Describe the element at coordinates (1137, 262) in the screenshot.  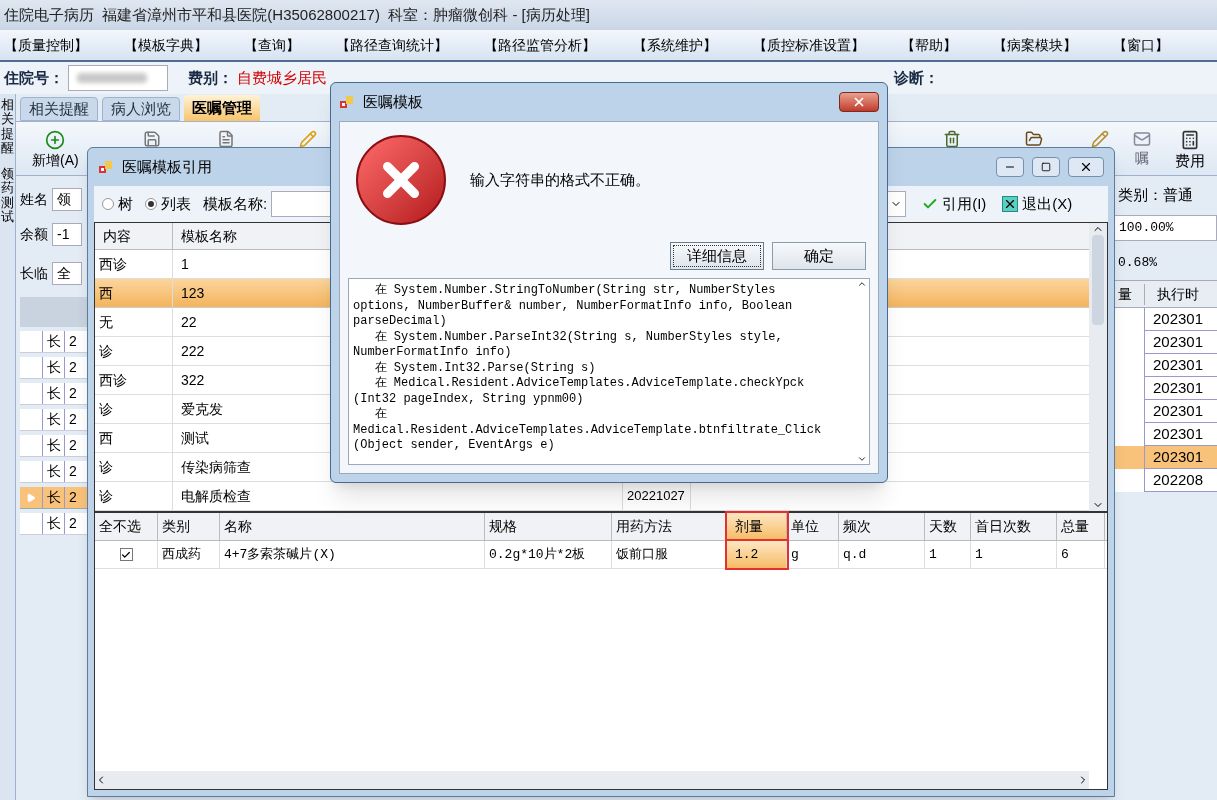
I see `ratio-text: 0.68%` at that location.